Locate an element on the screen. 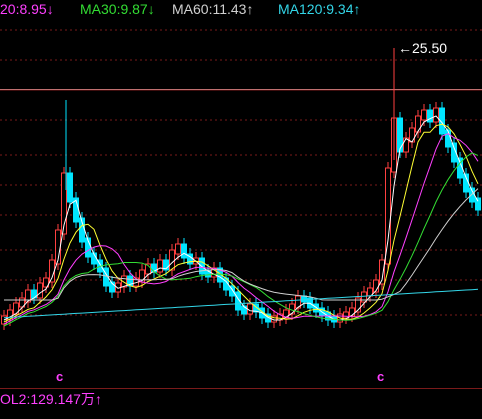  volume-indicator: OL2:129.147万↑ is located at coordinates (51, 399).